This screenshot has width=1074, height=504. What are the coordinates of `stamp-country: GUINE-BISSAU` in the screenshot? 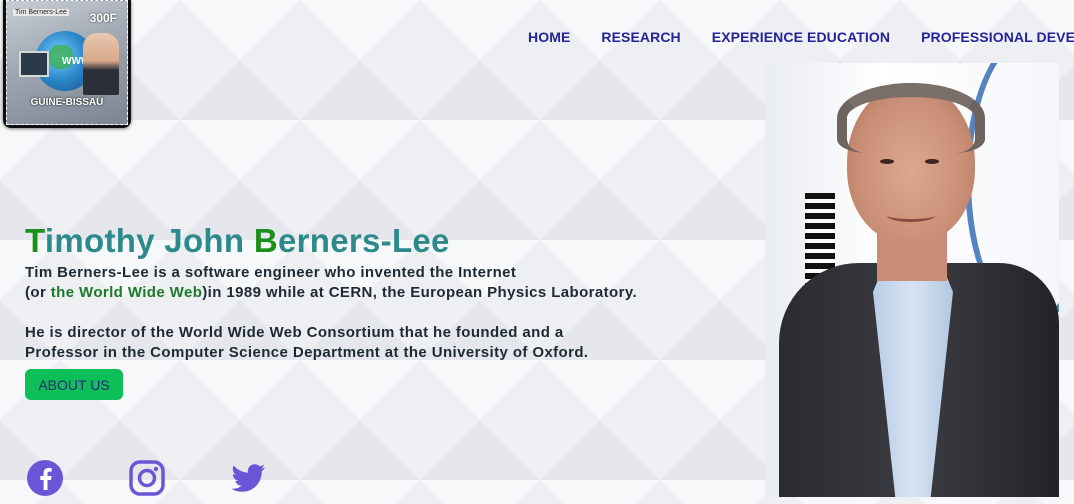 It's located at (67, 102).